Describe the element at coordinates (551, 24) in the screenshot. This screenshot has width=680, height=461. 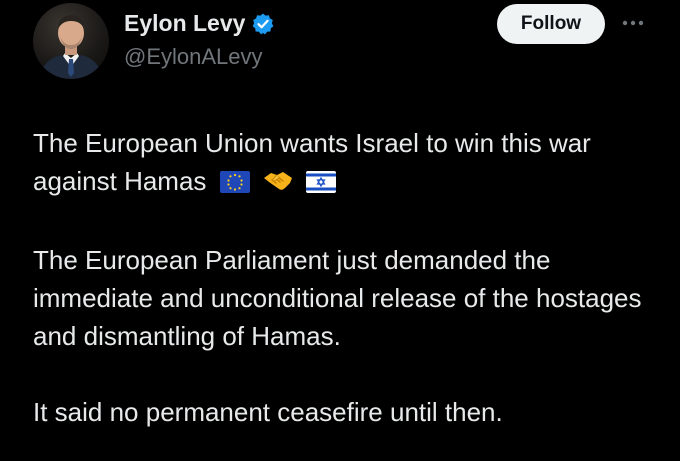
I see `follow-button: Follow` at that location.